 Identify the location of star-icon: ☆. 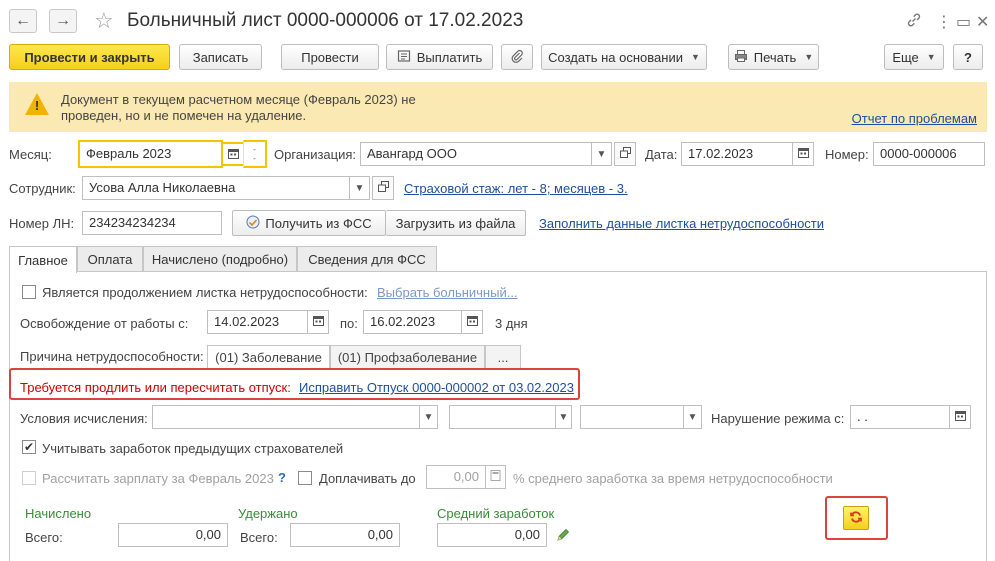
(104, 21).